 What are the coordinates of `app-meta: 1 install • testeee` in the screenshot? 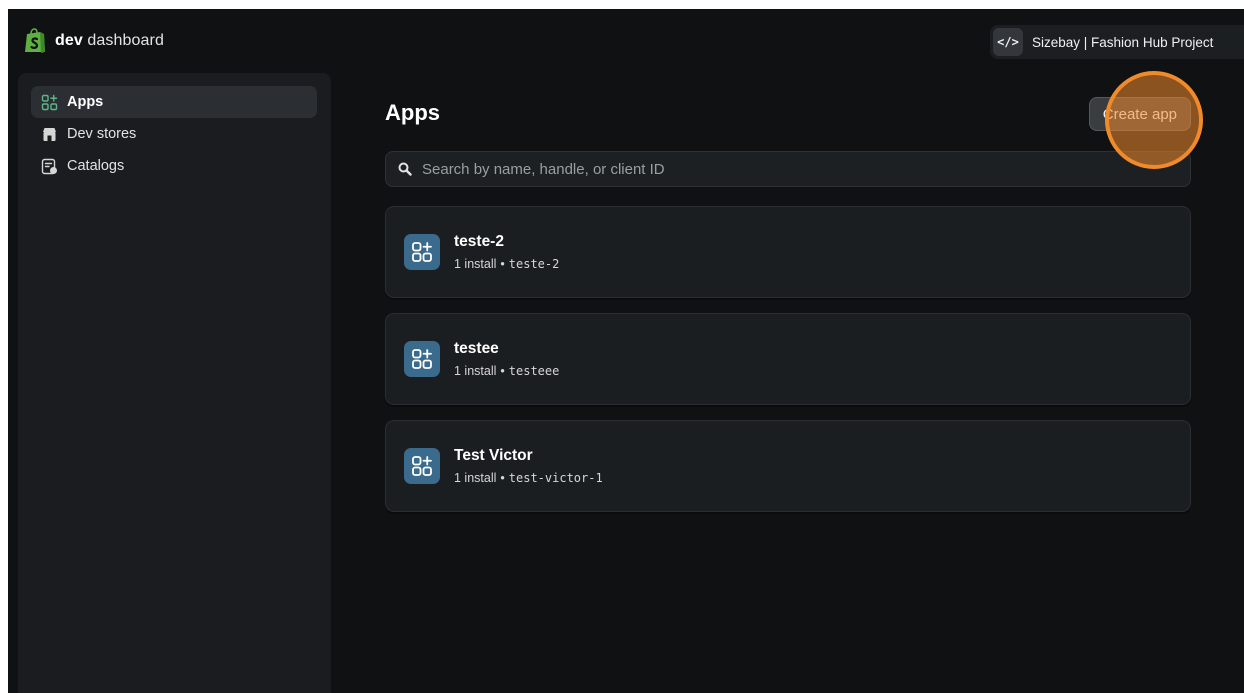 It's located at (506, 371).